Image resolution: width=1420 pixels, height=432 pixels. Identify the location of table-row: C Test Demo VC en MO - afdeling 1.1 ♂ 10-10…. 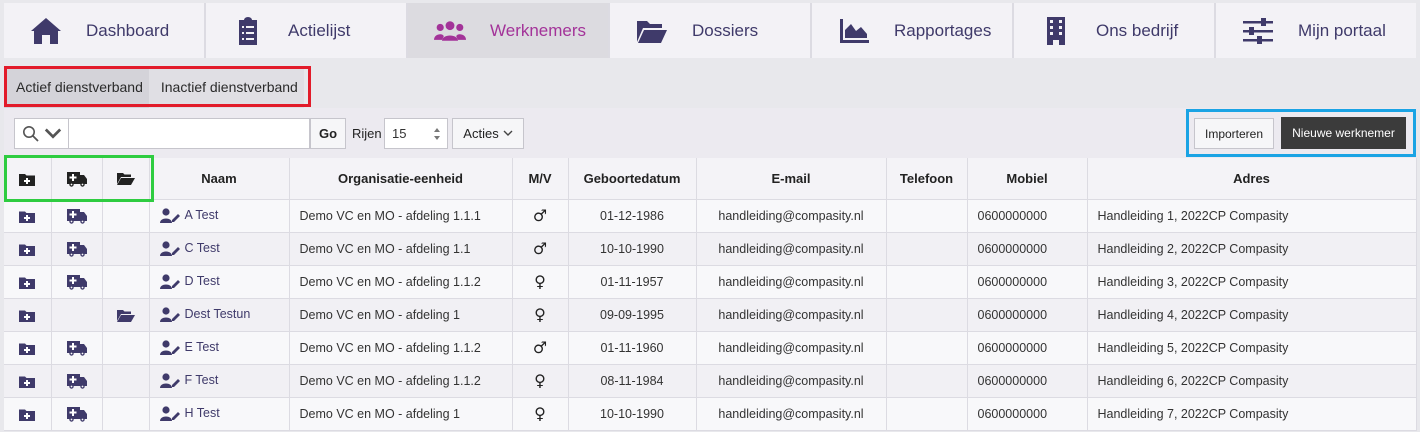
(710, 249).